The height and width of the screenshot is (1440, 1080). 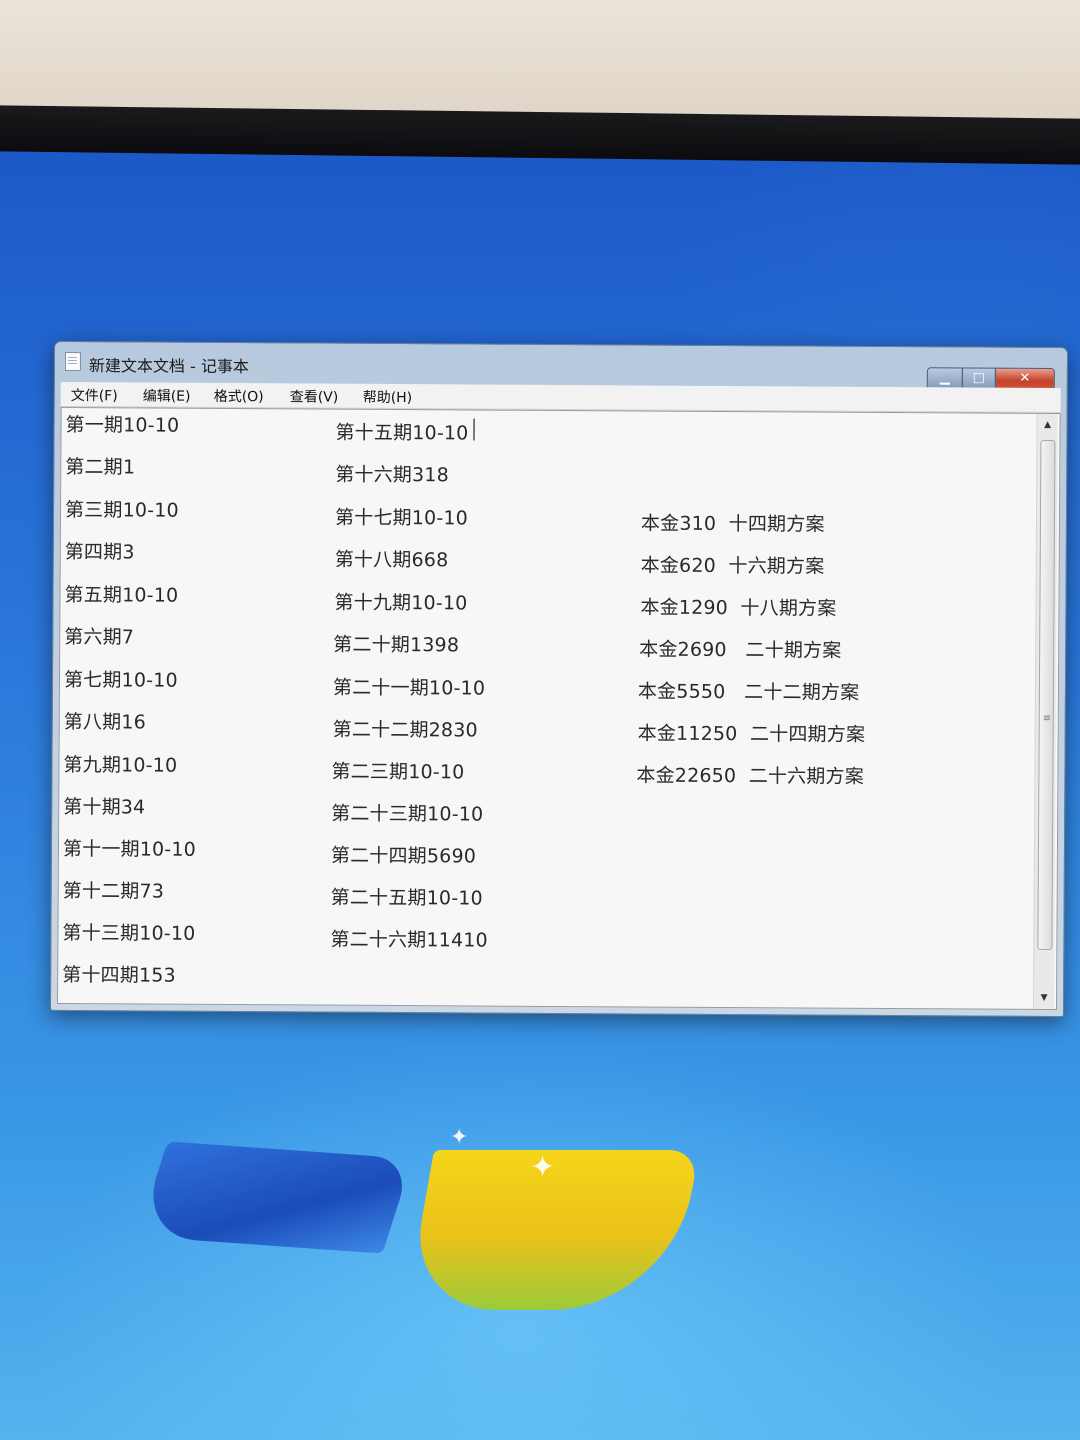 I want to click on text-line: 第七期10-10, so click(x=120, y=680).